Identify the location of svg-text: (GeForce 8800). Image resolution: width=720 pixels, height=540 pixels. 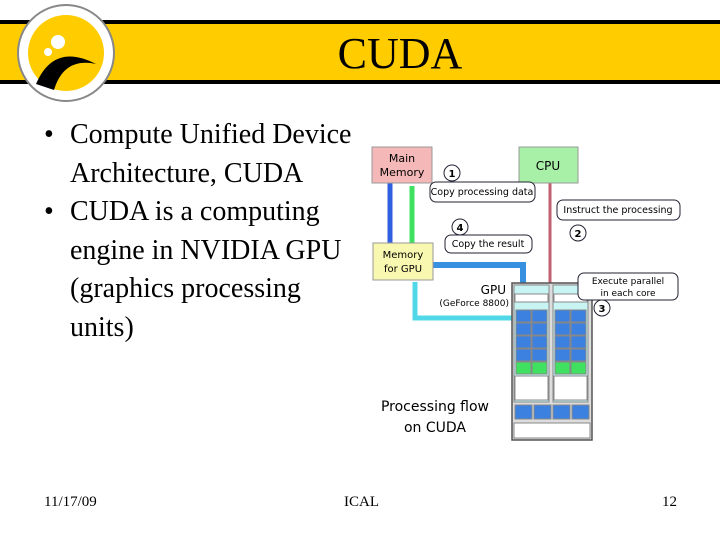
(474, 304).